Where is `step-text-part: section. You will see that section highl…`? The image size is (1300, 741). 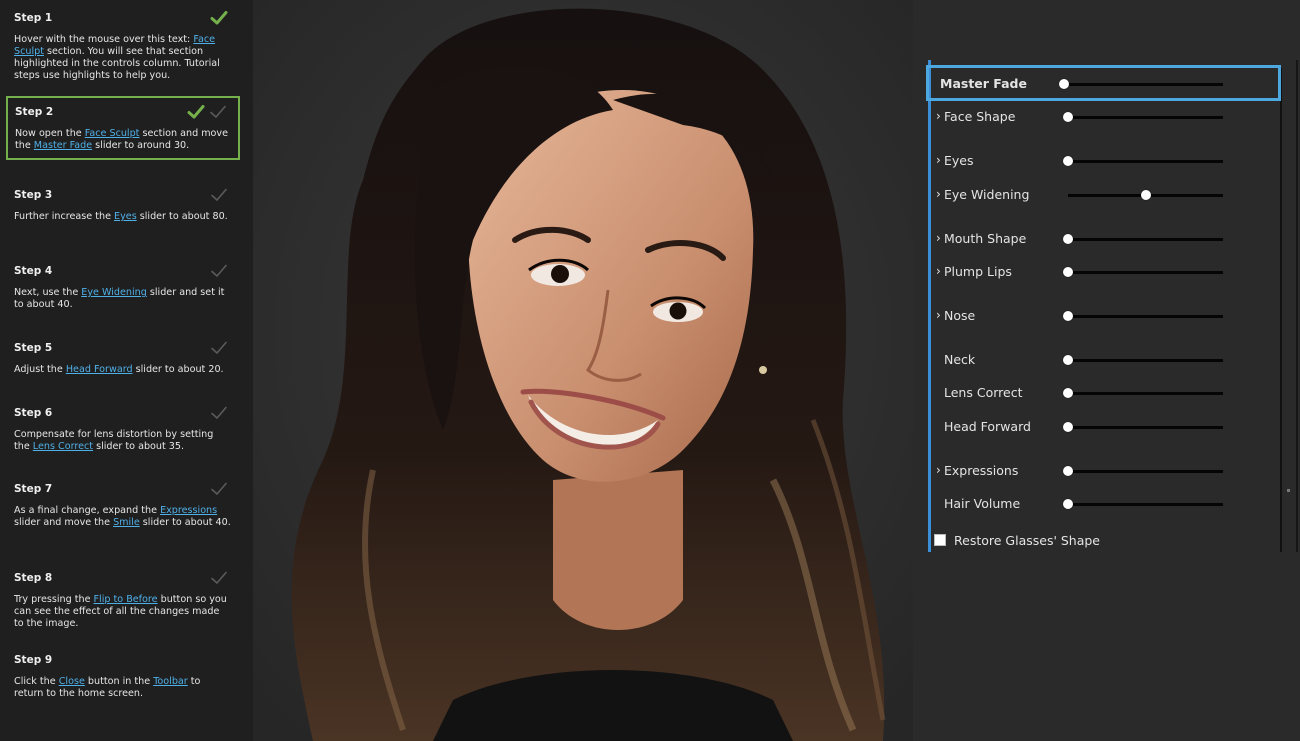
step-text-part: section. You will see that section highl… is located at coordinates (117, 63).